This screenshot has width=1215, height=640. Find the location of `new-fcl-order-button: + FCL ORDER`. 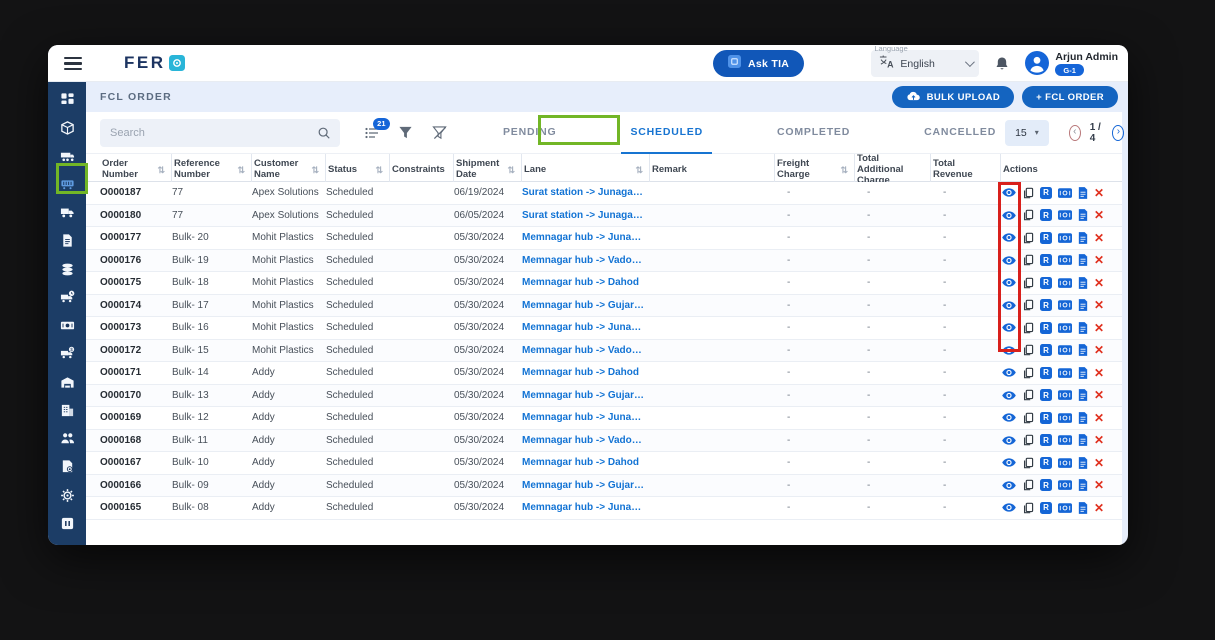

new-fcl-order-button: + FCL ORDER is located at coordinates (1070, 97).